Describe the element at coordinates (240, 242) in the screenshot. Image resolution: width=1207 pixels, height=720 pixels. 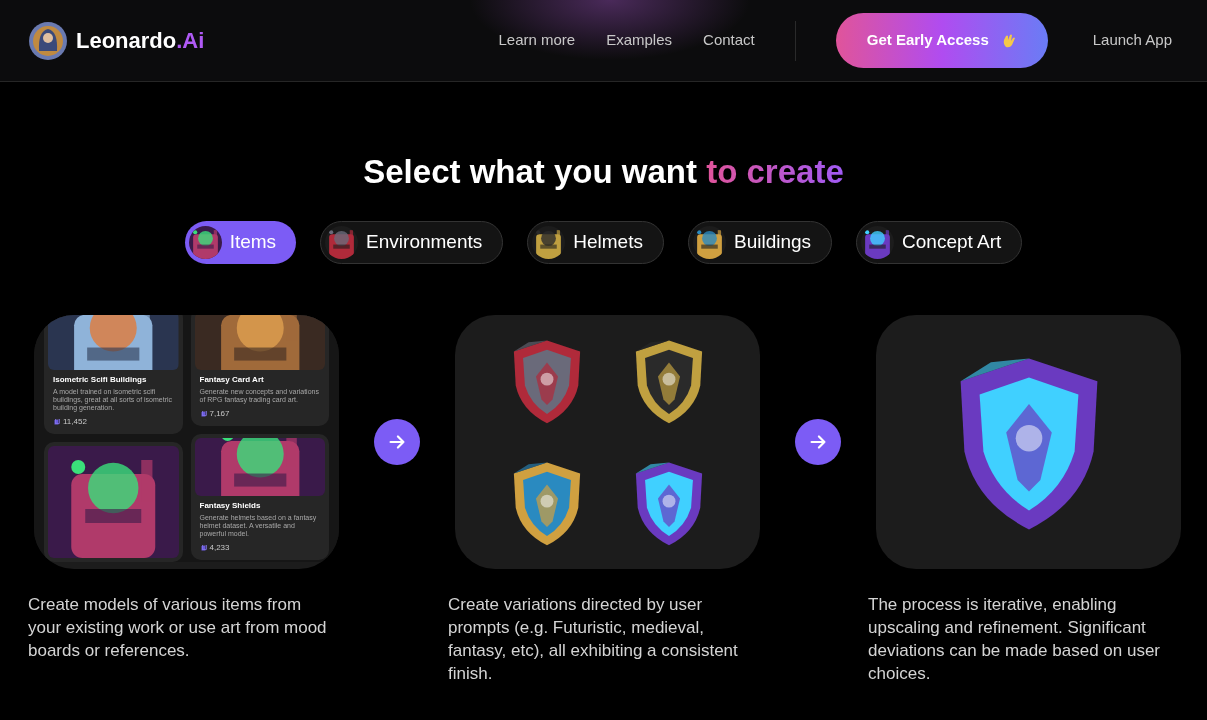
I see `category-tab: Items` at that location.